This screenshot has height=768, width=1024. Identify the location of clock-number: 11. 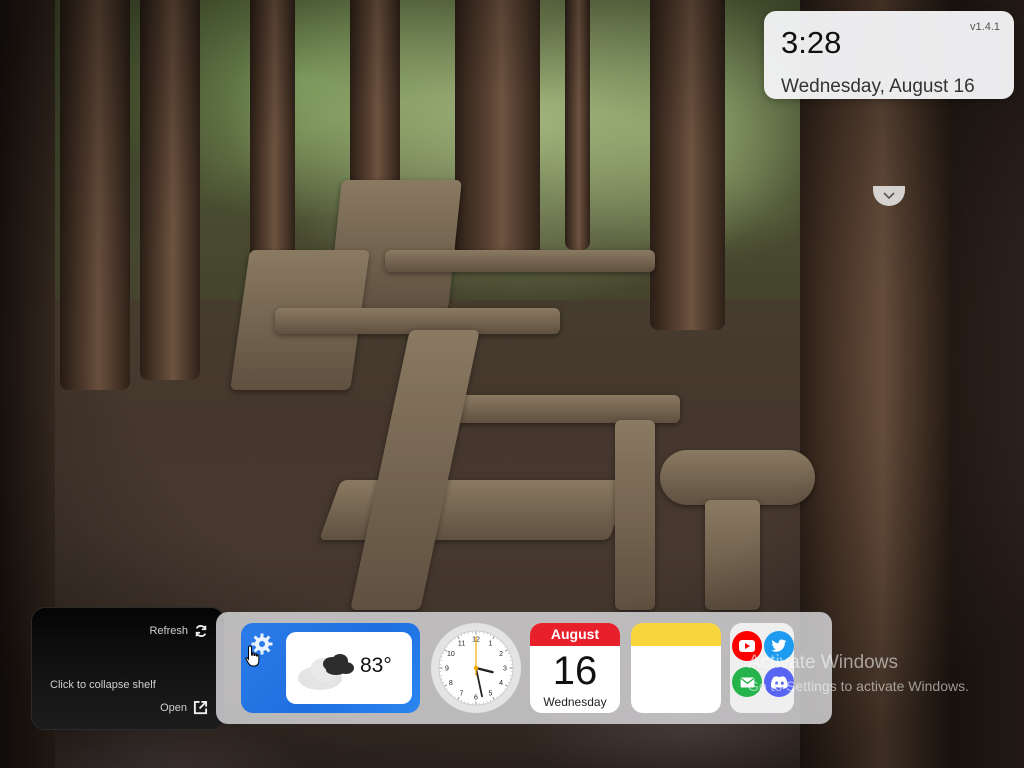
(461, 643).